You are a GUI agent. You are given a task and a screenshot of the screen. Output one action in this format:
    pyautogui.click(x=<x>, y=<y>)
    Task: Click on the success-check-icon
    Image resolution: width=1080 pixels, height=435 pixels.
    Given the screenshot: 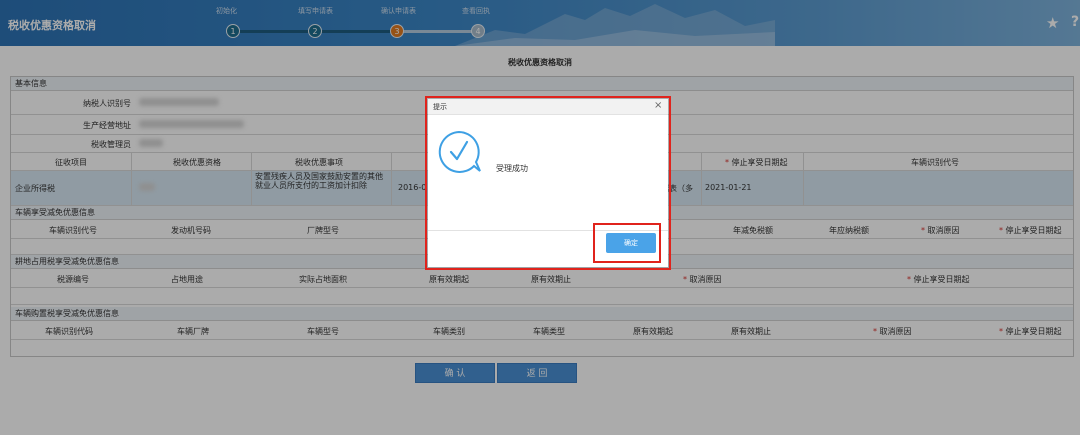 What is the action you would take?
    pyautogui.click(x=459, y=151)
    